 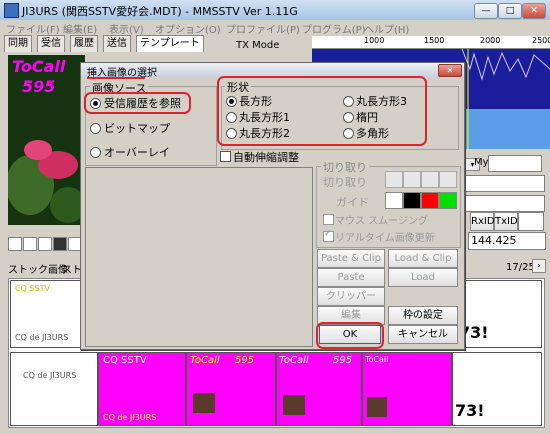 What do you see at coordinates (54, 389) in the screenshot?
I see `stock-cell: CQ de JI3URS` at bounding box center [54, 389].